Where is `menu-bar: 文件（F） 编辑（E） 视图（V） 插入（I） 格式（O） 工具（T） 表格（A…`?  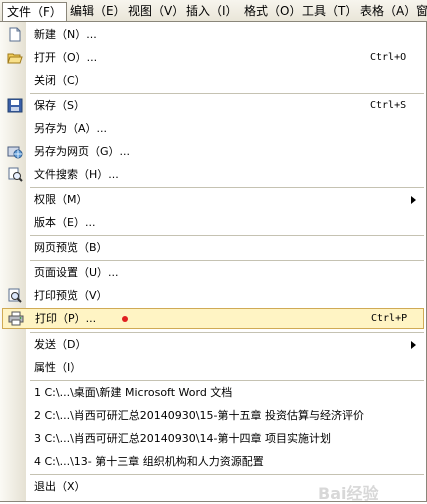
menu-bar: 文件（F） 编辑（E） 视图（V） 插入（I） 格式（O） 工具（T） 表格（A… is located at coordinates (213, 11).